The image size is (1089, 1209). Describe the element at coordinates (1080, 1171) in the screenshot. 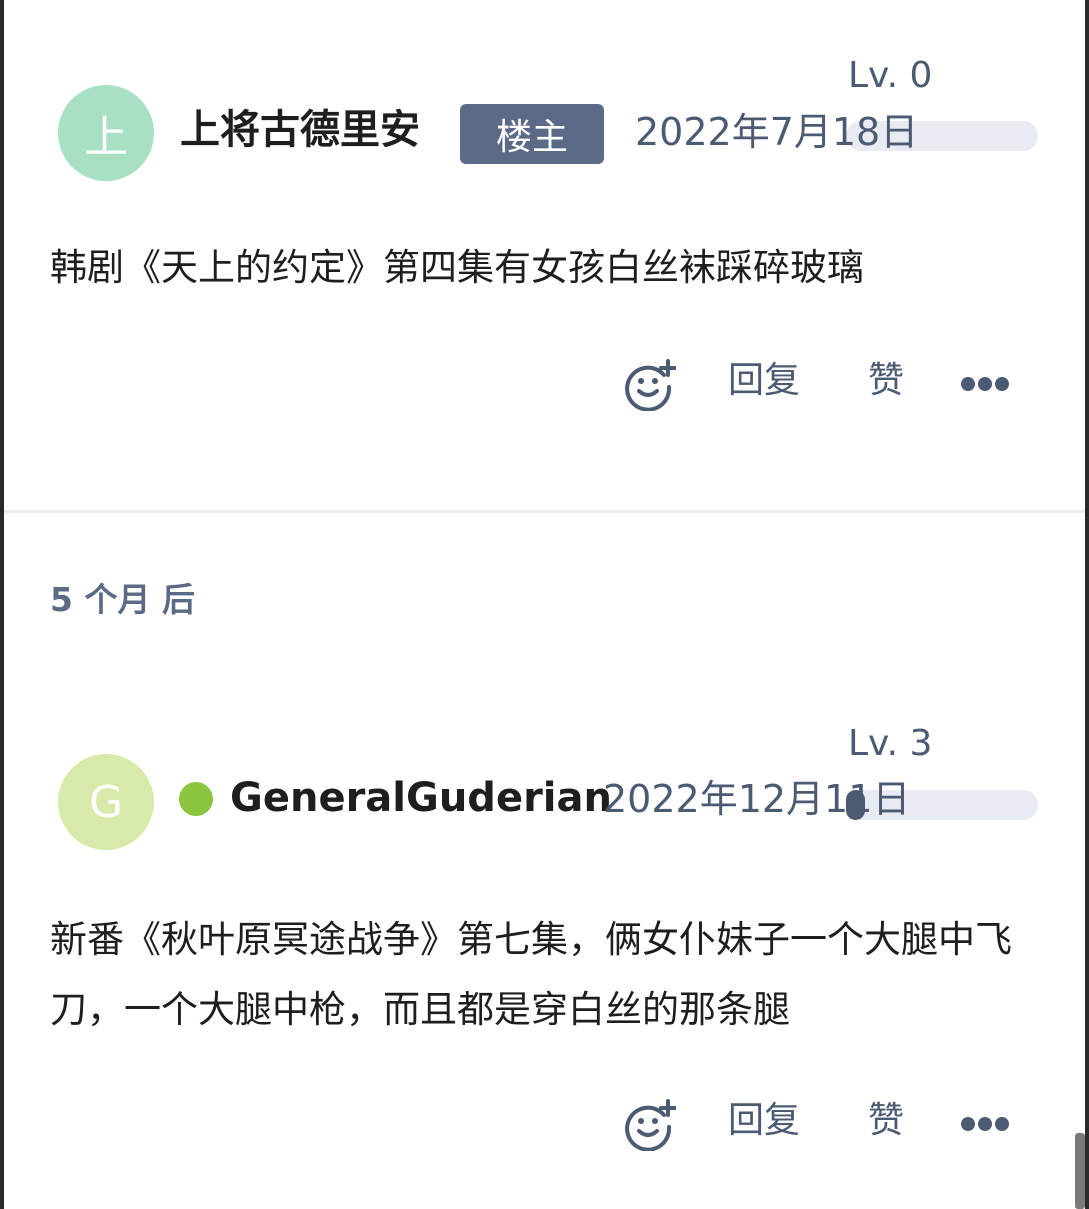

I see `scrollbar` at that location.